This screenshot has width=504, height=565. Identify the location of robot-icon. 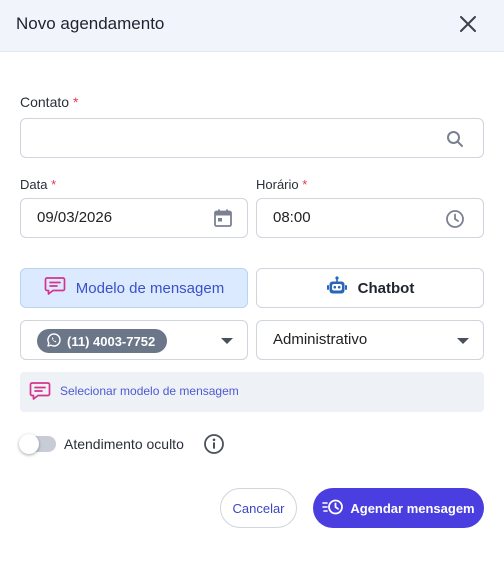
(337, 288).